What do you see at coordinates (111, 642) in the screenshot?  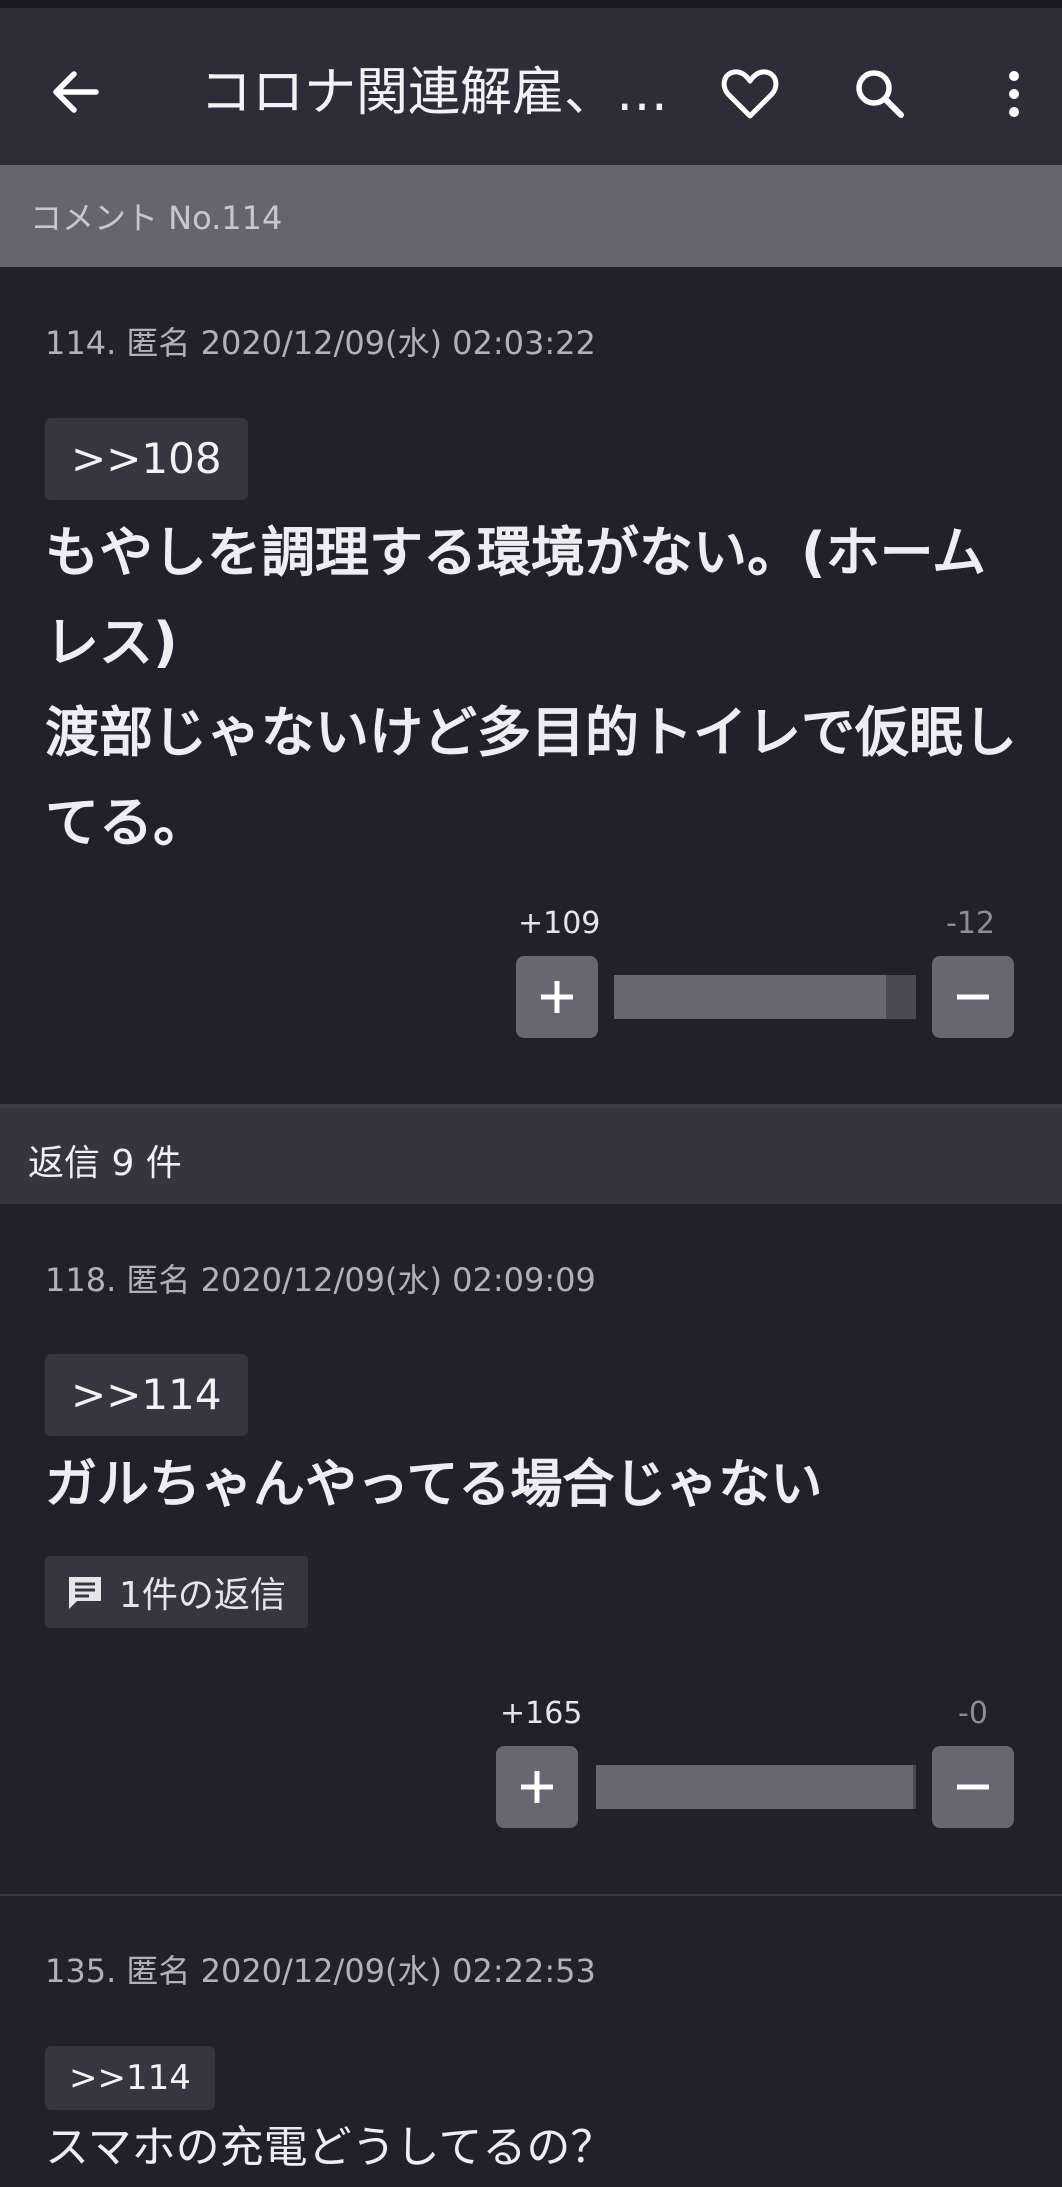 I see `post-body-line: レス)` at bounding box center [111, 642].